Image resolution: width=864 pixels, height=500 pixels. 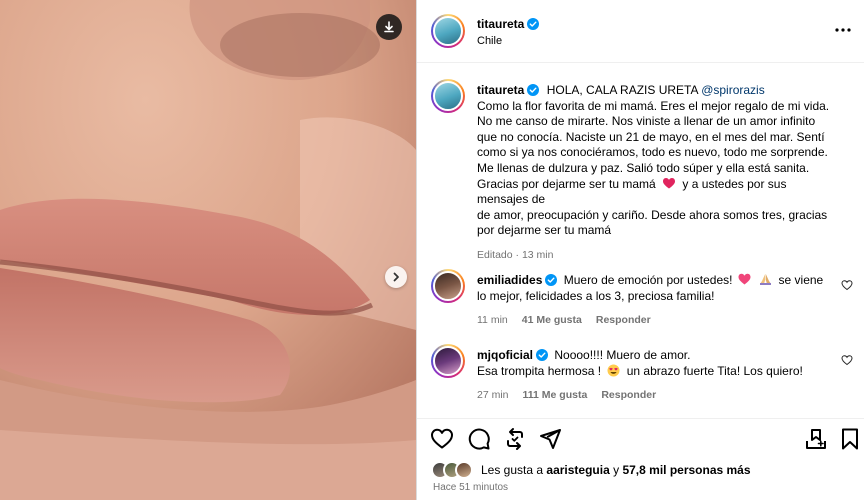 What do you see at coordinates (505, 355) in the screenshot?
I see `commenter-username: mjqoficial` at bounding box center [505, 355].